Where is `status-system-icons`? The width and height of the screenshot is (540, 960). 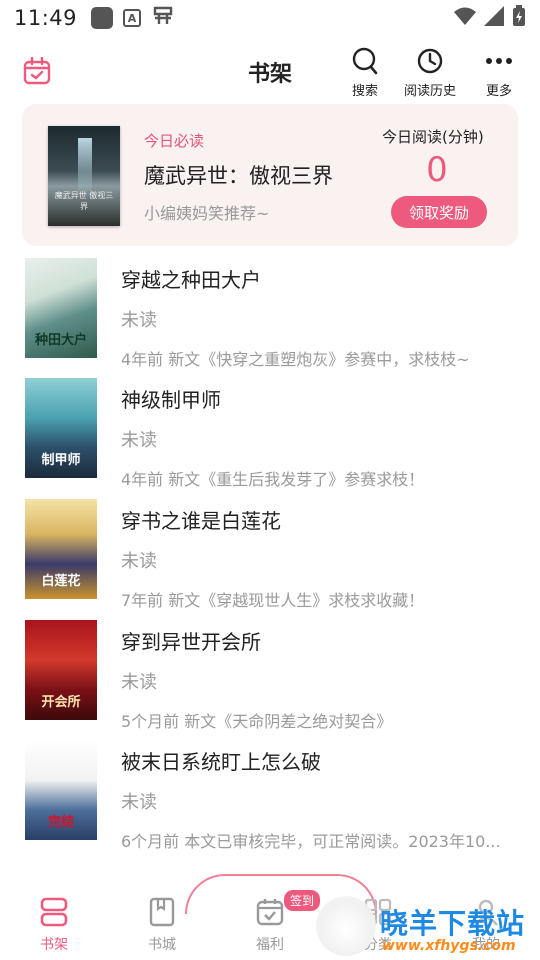
status-system-icons is located at coordinates (490, 18).